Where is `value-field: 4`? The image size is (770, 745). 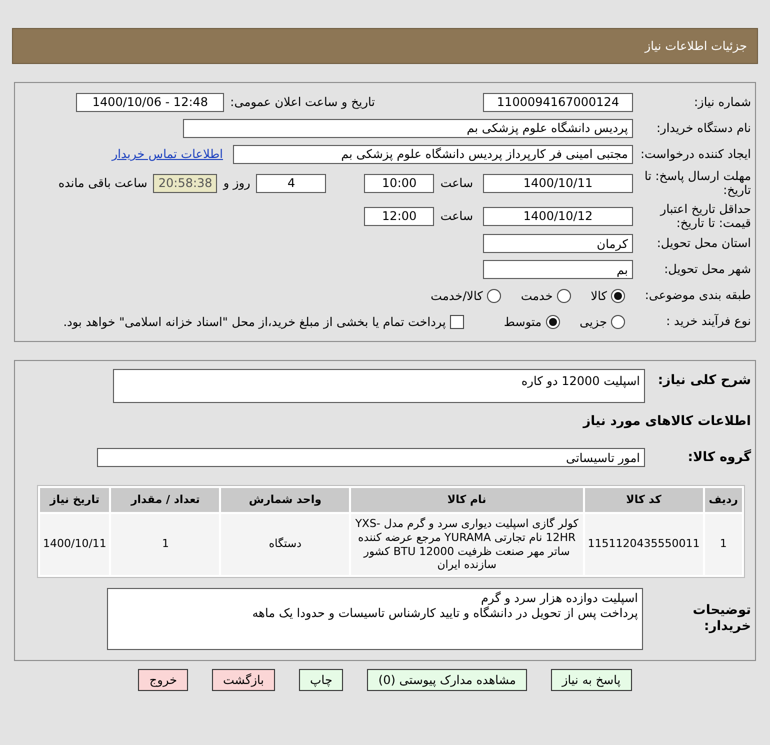 value-field: 4 is located at coordinates (291, 183).